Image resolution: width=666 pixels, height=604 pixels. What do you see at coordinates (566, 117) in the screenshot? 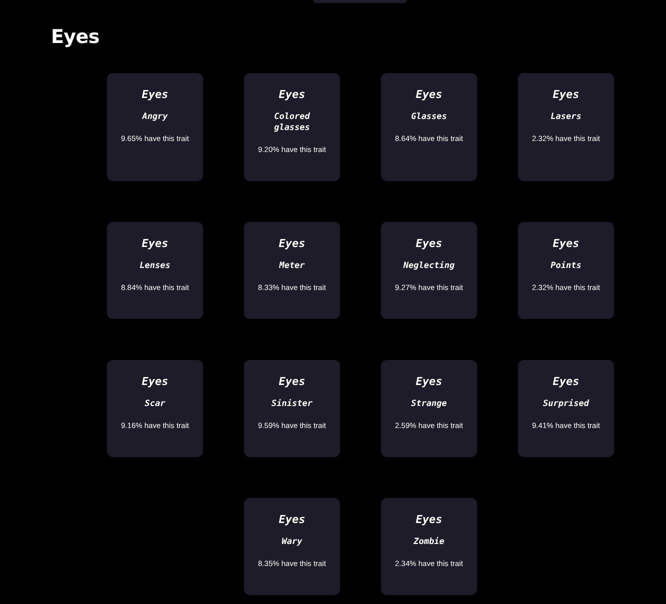
I see `trait-name: Lasers` at bounding box center [566, 117].